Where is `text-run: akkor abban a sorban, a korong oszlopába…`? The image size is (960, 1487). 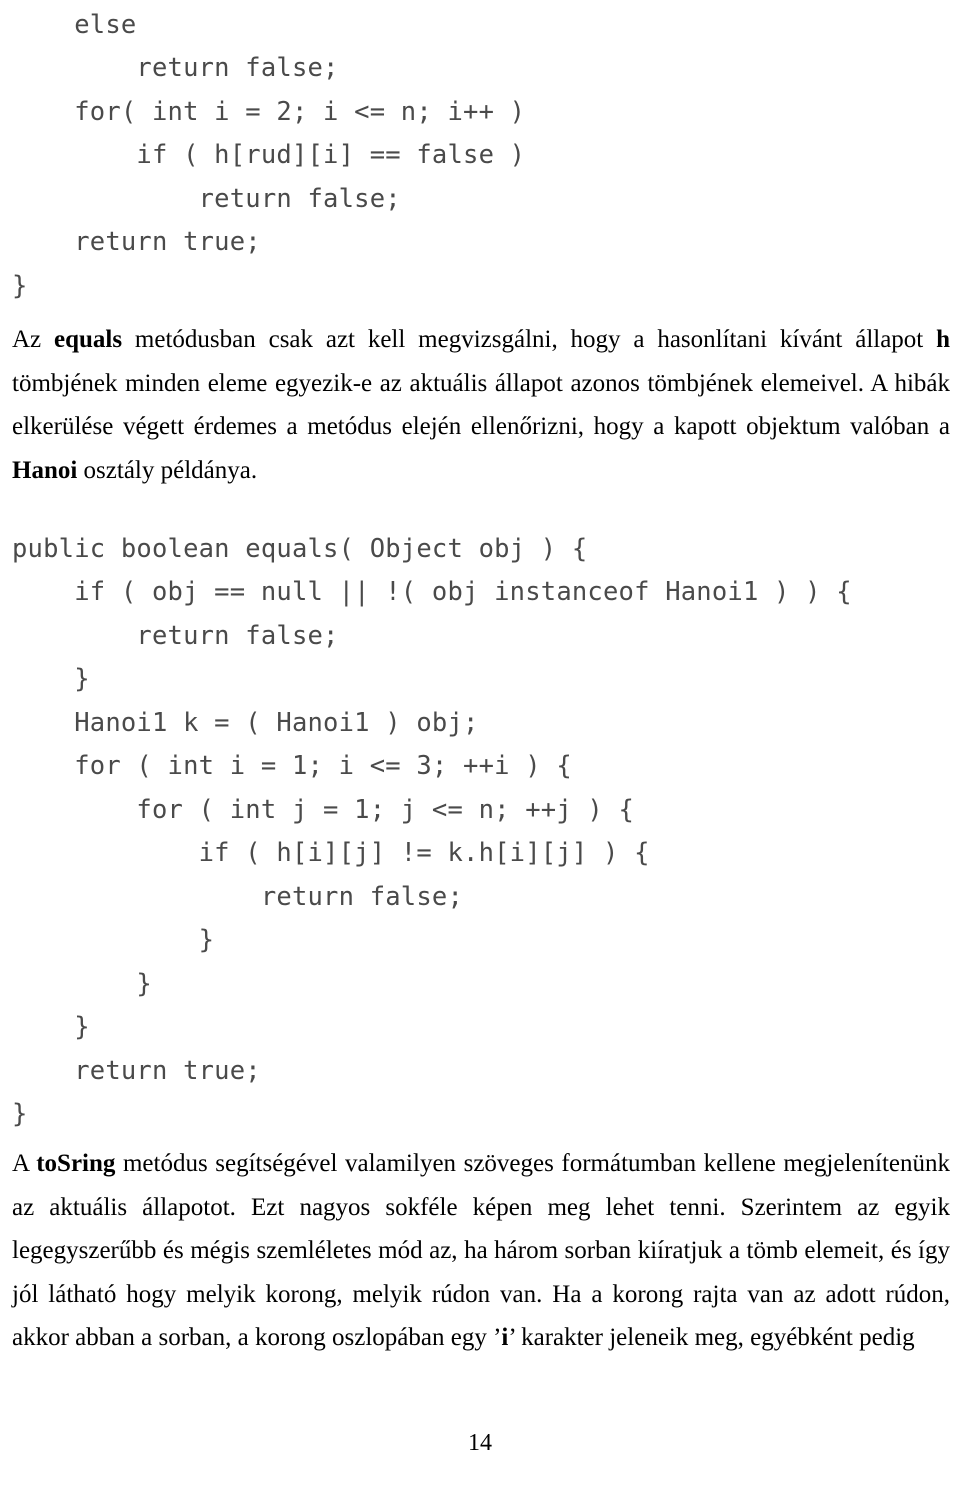 text-run: akkor abban a sorban, a korong oszlopába… is located at coordinates (257, 1337).